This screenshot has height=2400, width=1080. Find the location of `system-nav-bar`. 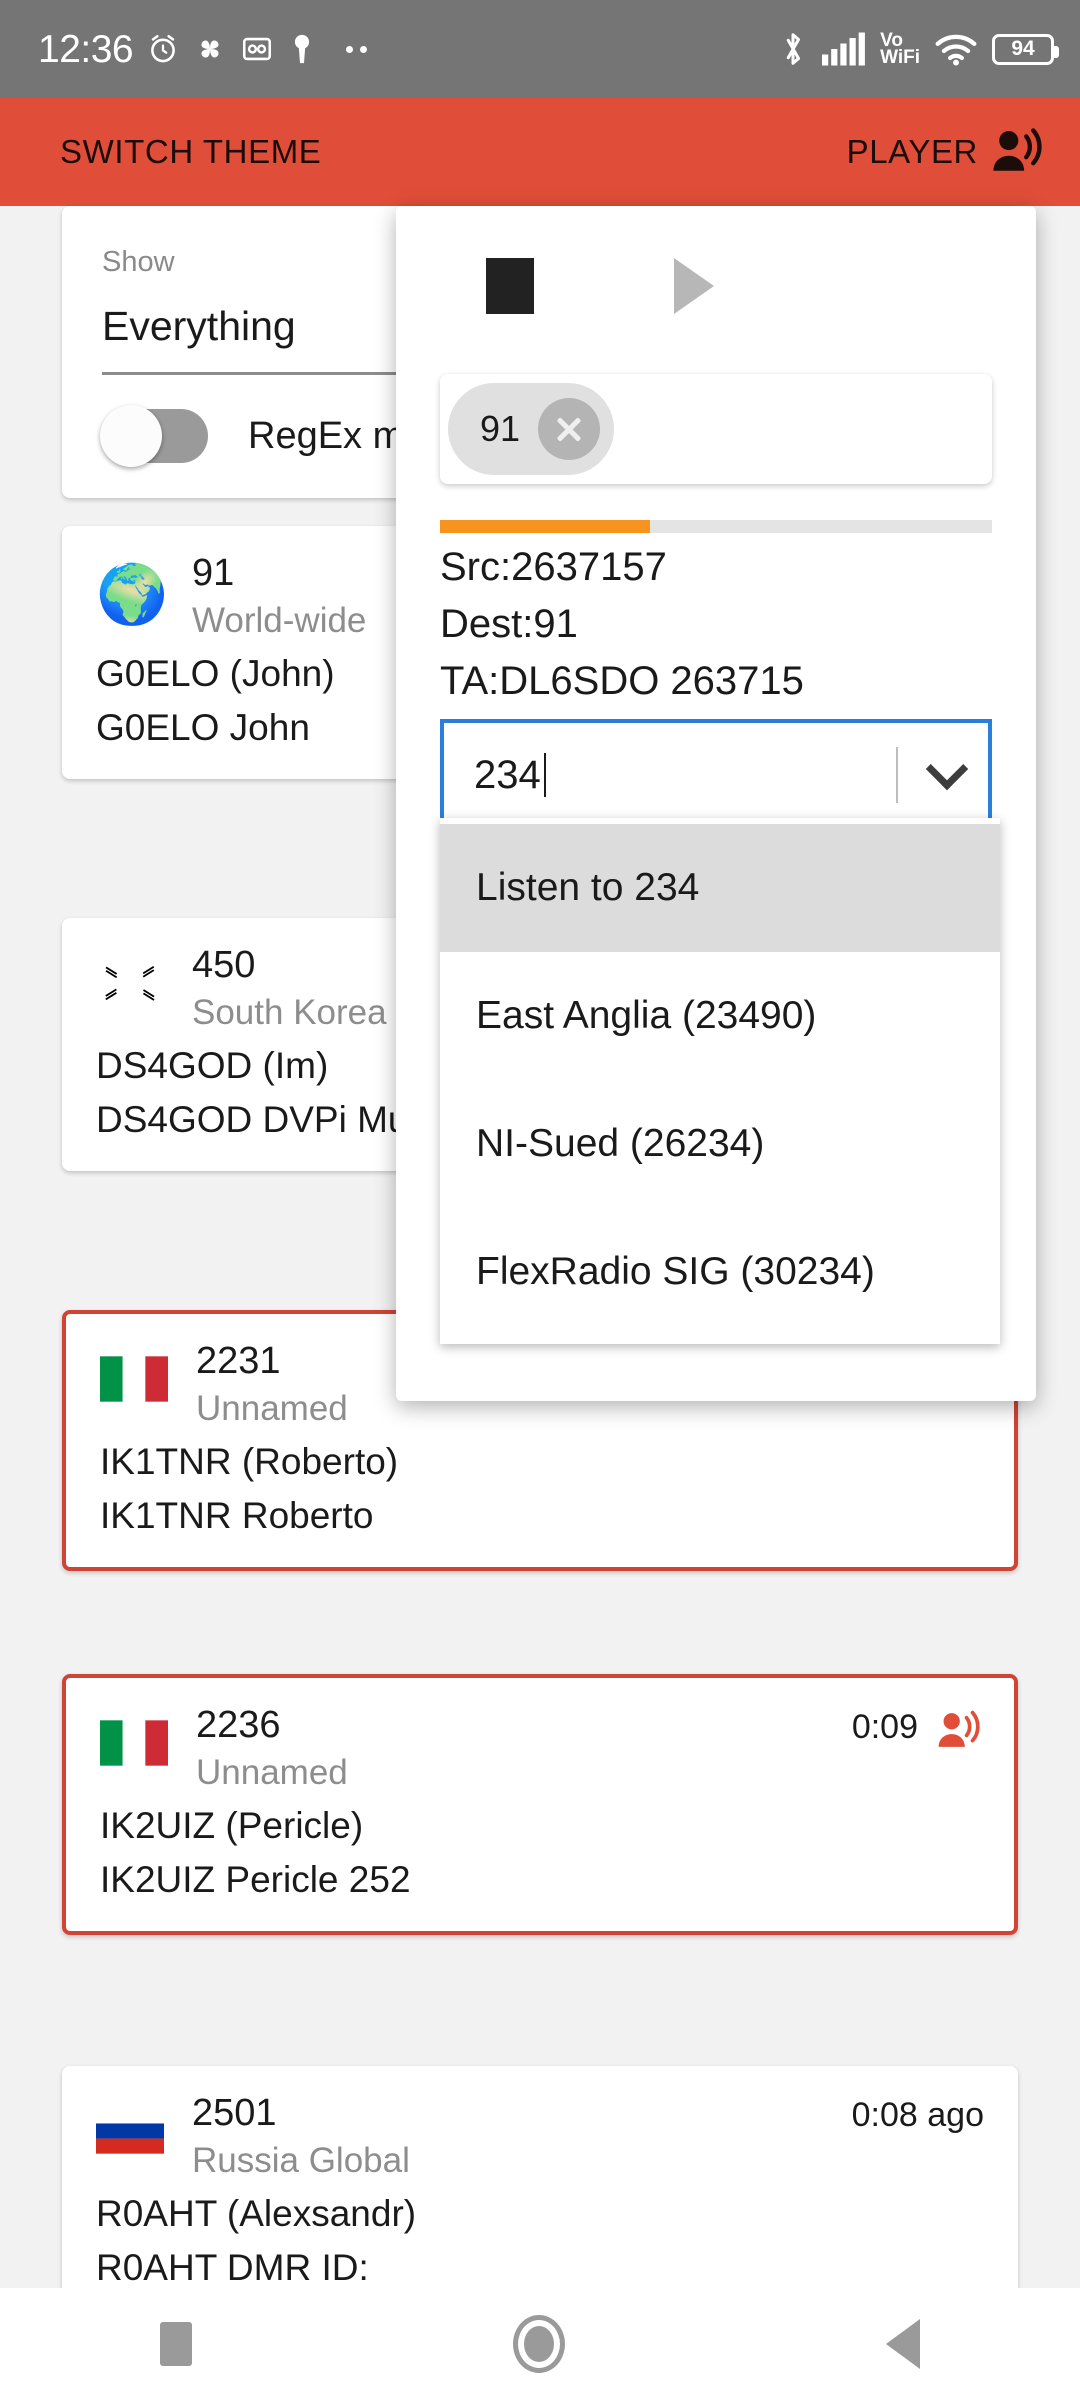

system-nav-bar is located at coordinates (540, 2344).